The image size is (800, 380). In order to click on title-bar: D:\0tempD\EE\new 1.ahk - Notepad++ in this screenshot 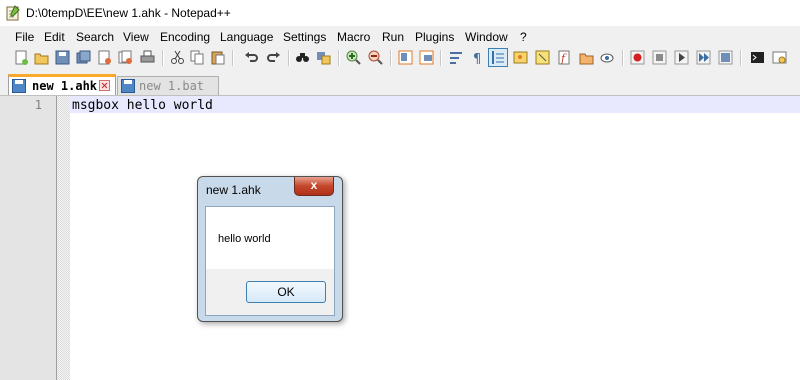, I will do `click(400, 13)`.